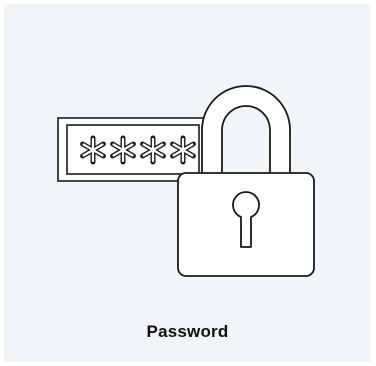 This screenshot has height=366, width=376. Describe the element at coordinates (246, 131) in the screenshot. I see `padlock-shackle-icon` at that location.